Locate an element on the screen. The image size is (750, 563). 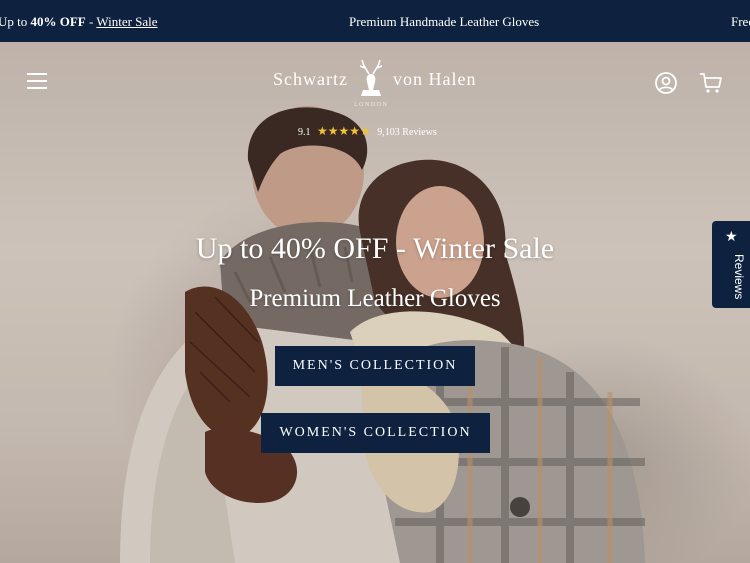
brand-name-second: von Halen is located at coordinates (435, 79).